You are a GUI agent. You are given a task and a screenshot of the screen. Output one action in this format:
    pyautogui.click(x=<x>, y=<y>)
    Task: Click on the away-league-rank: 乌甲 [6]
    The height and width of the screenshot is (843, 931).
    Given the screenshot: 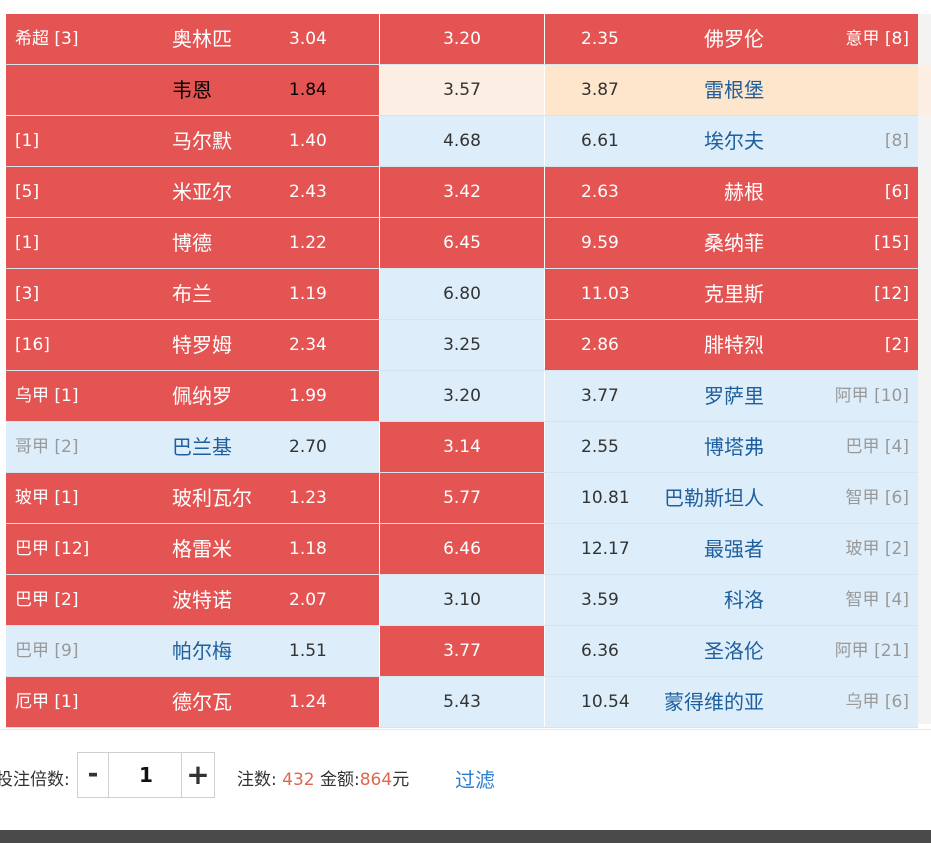 What is the action you would take?
    pyautogui.click(x=877, y=702)
    